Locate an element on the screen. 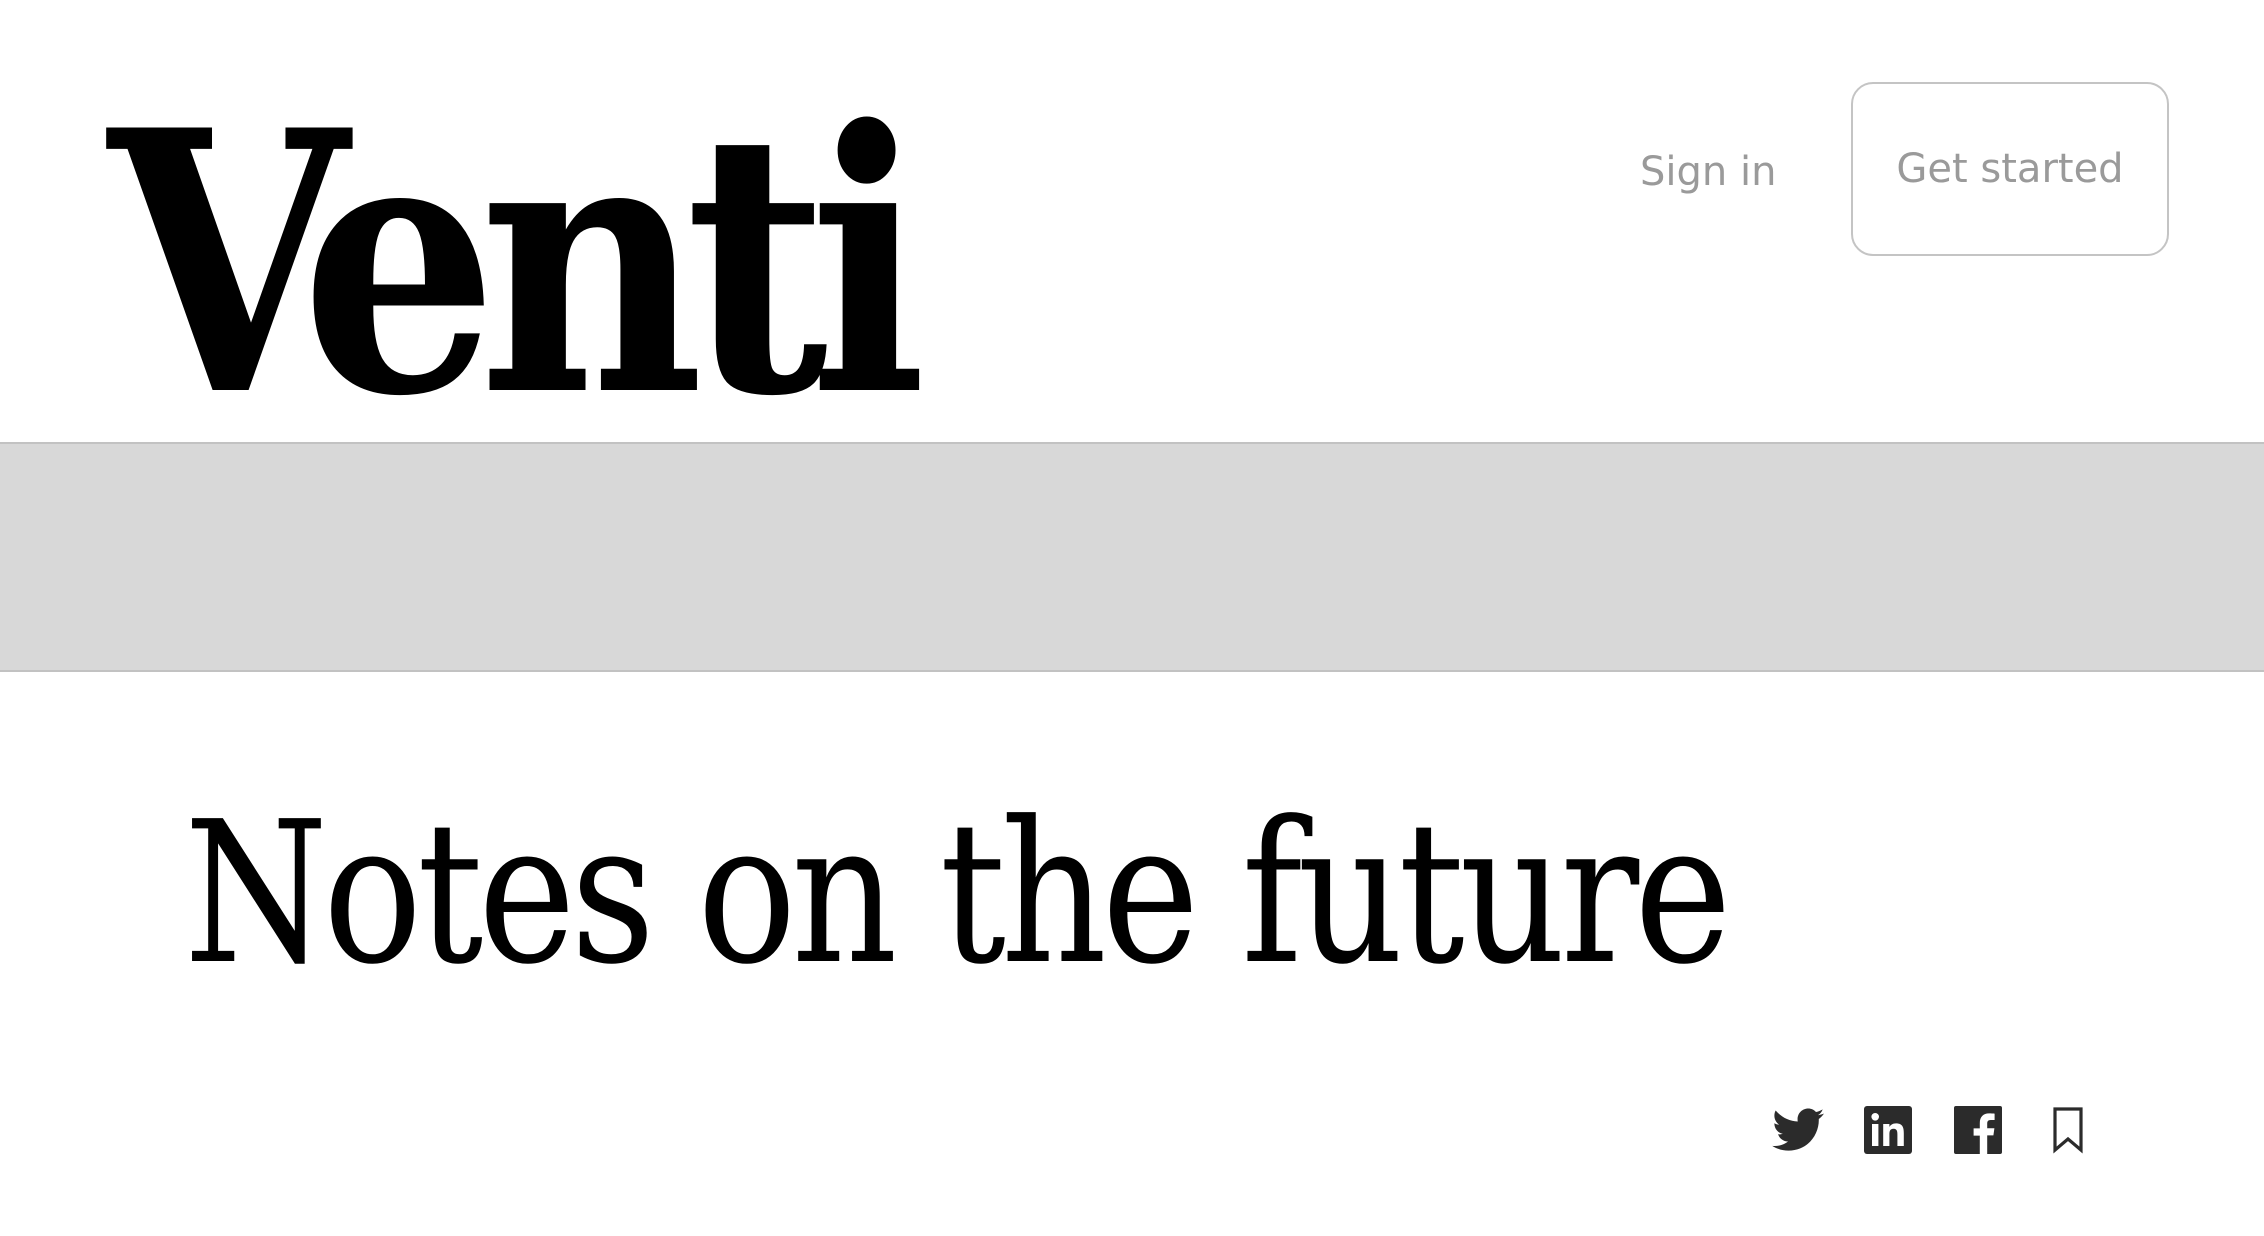 Image resolution: width=2264 pixels, height=1236 pixels. facebook-icon is located at coordinates (1978, 1130).